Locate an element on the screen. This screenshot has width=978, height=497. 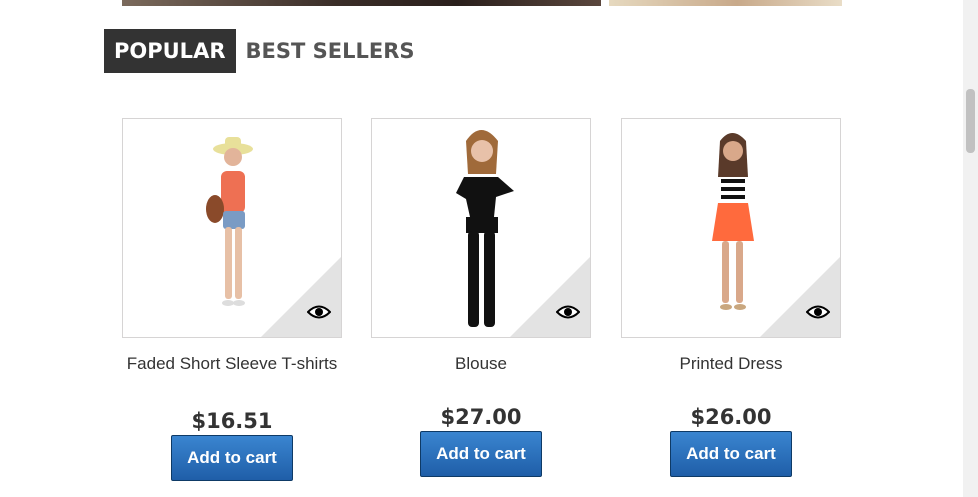
scrollbar-thumb is located at coordinates (970, 121).